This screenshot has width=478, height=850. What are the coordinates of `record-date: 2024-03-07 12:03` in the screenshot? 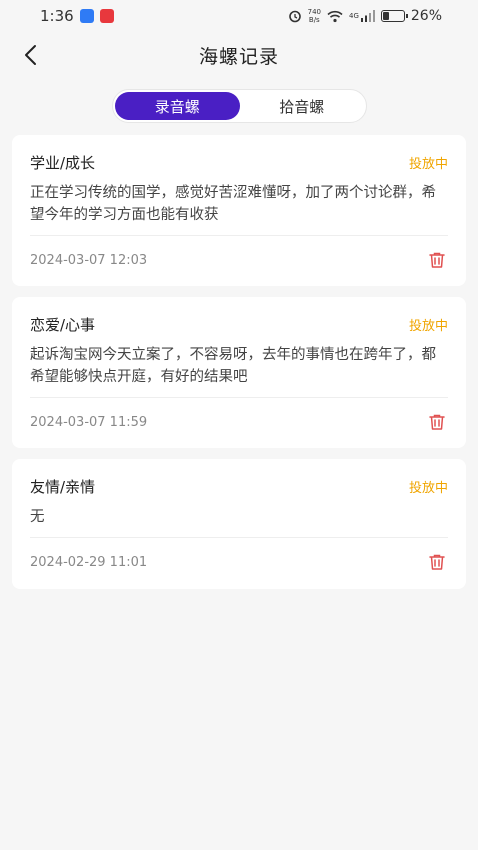 It's located at (89, 260).